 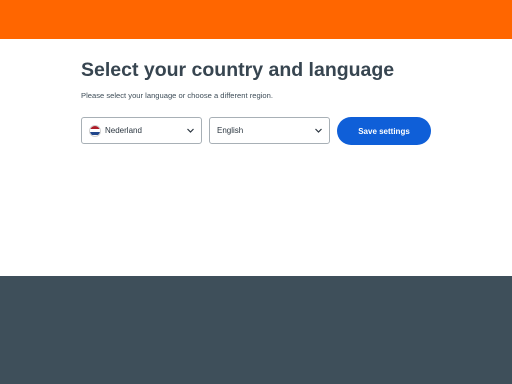 I want to click on language-select: English, so click(x=269, y=130).